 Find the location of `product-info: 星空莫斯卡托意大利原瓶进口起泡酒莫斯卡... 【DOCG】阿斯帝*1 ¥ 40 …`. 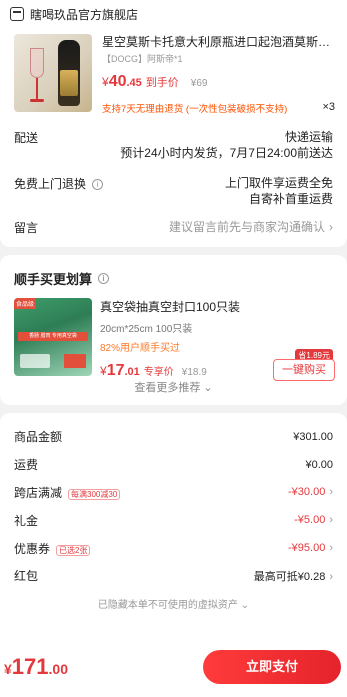

product-info: 星空莫斯卡托意大利原瓶进口起泡酒莫斯卡... 【DOCG】阿斯帝*1 ¥ 40 … is located at coordinates (214, 74).